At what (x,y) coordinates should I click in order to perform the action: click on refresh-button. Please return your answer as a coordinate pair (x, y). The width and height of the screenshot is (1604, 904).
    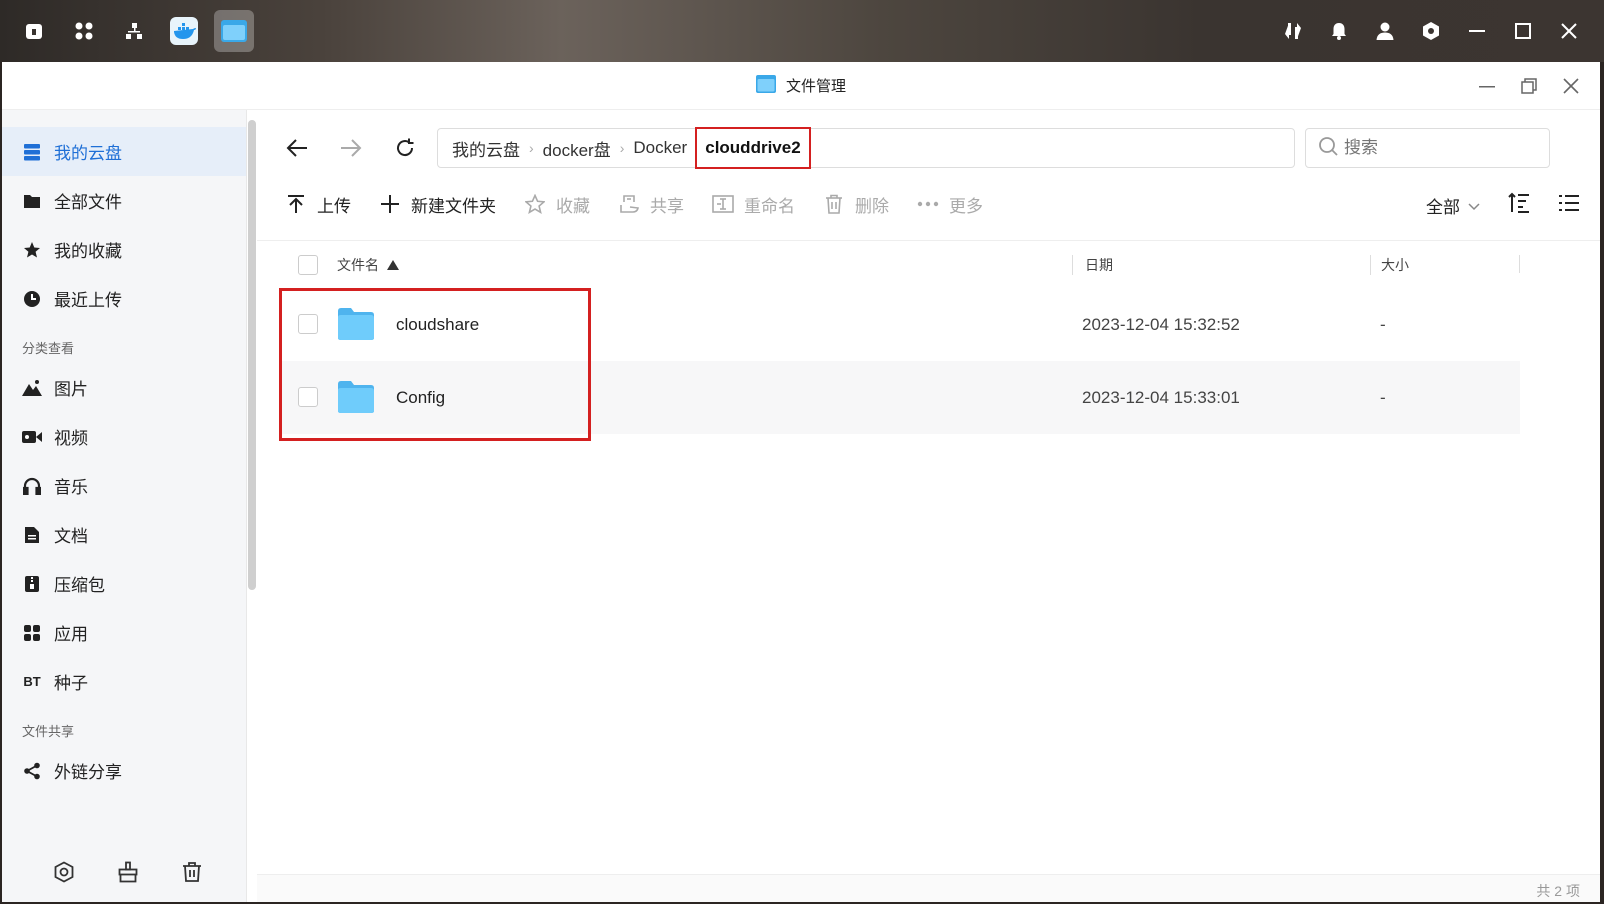
    Looking at the image, I should click on (405, 148).